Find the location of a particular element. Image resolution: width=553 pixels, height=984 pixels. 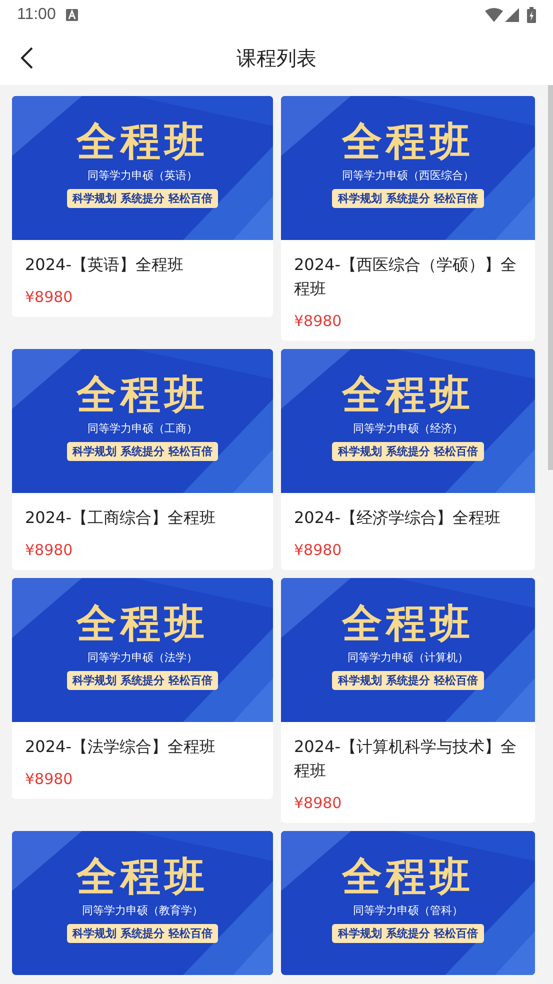

course-name: 2024-【英语】全程班 is located at coordinates (104, 265).